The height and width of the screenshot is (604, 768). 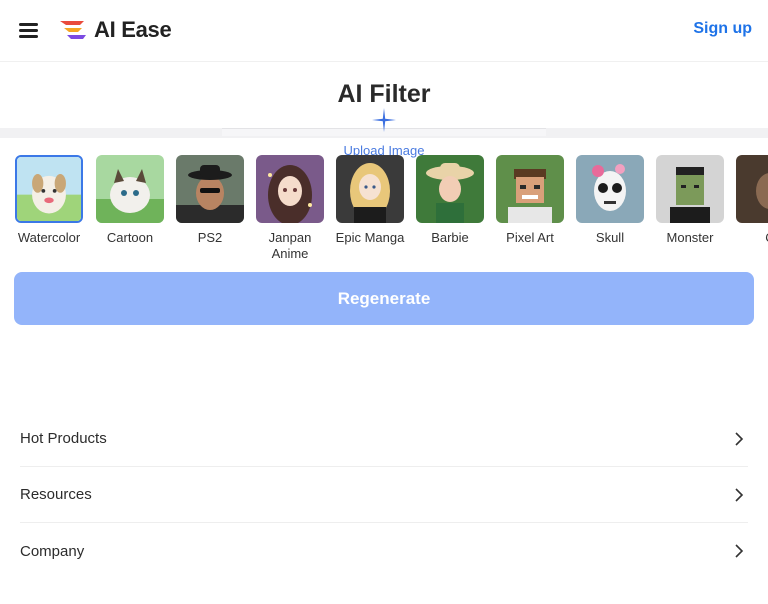 What do you see at coordinates (130, 237) in the screenshot?
I see `filter-label: Cartoon` at bounding box center [130, 237].